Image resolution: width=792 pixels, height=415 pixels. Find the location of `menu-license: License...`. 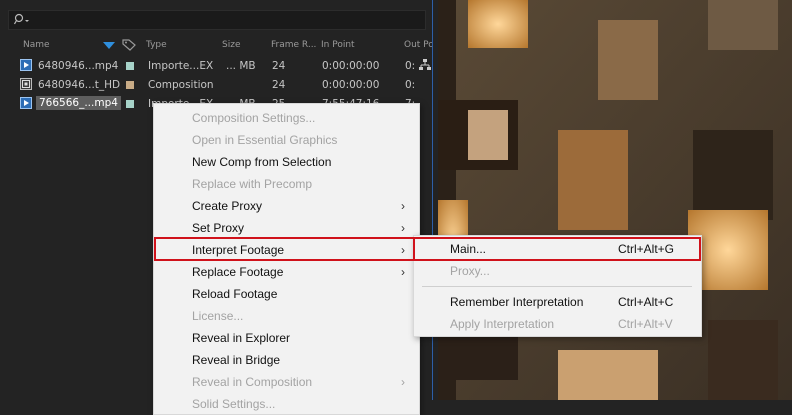

menu-license: License... is located at coordinates (286, 316).